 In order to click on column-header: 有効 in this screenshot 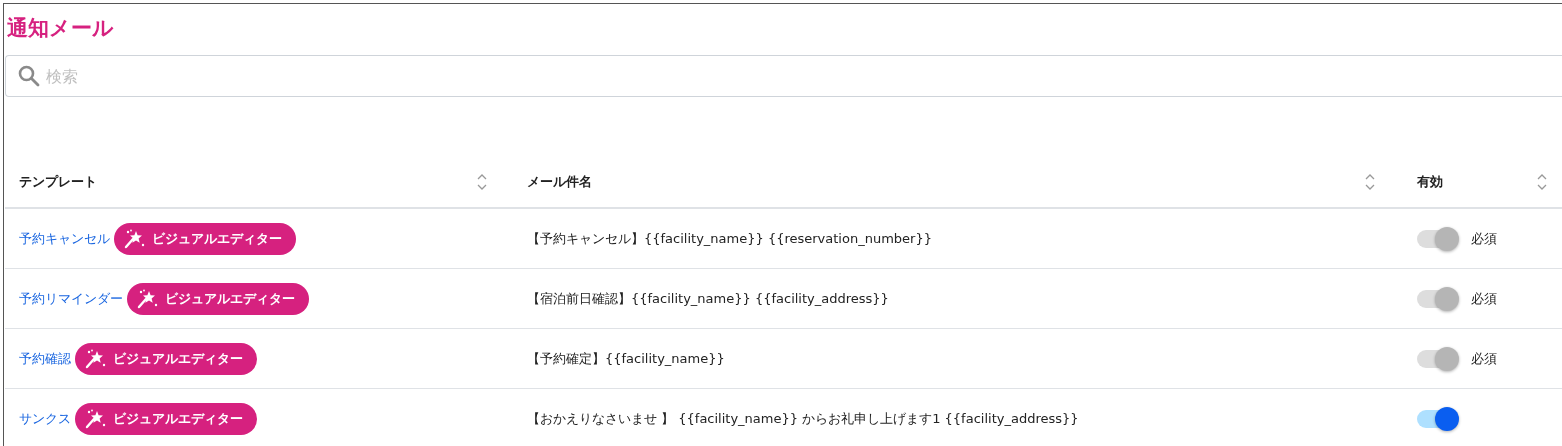, I will do `click(1430, 182)`.